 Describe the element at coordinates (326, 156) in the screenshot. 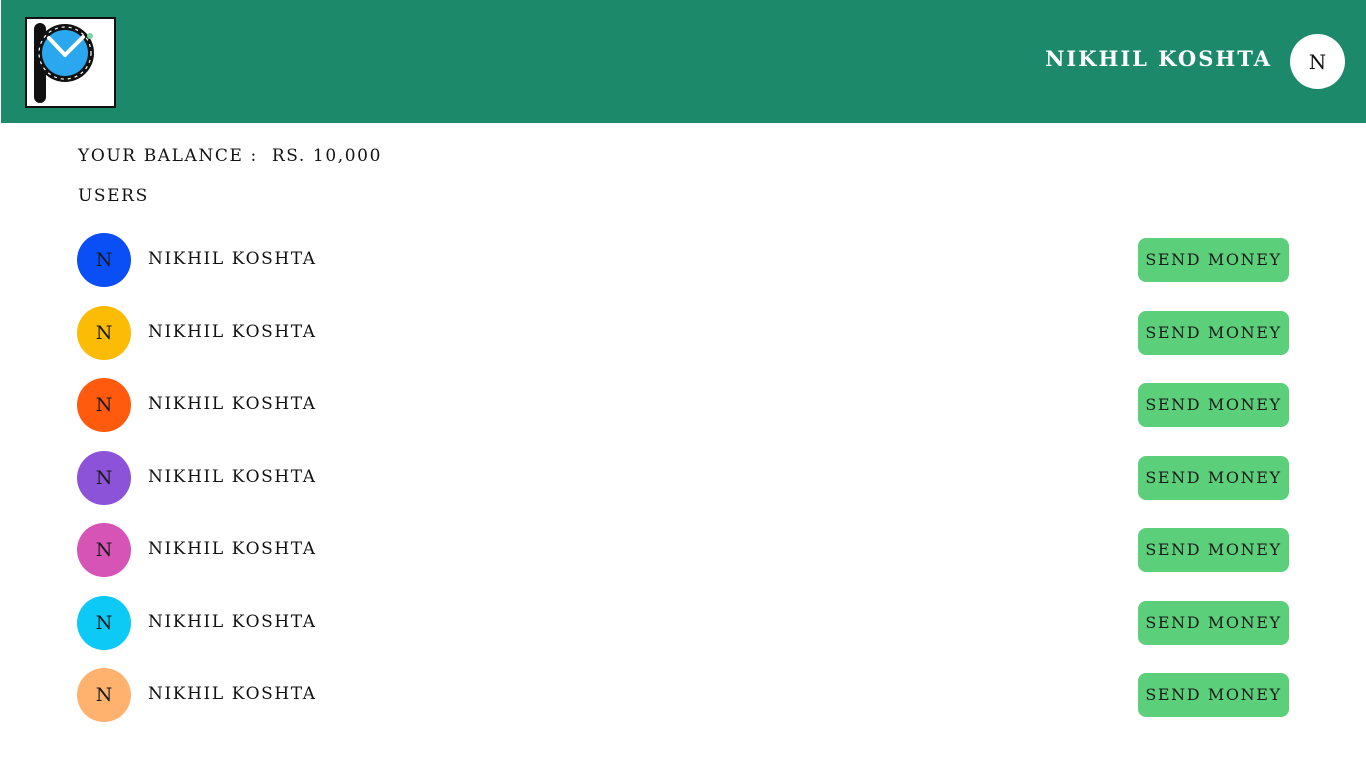

I see `balance-amount: RS. 10,000` at that location.